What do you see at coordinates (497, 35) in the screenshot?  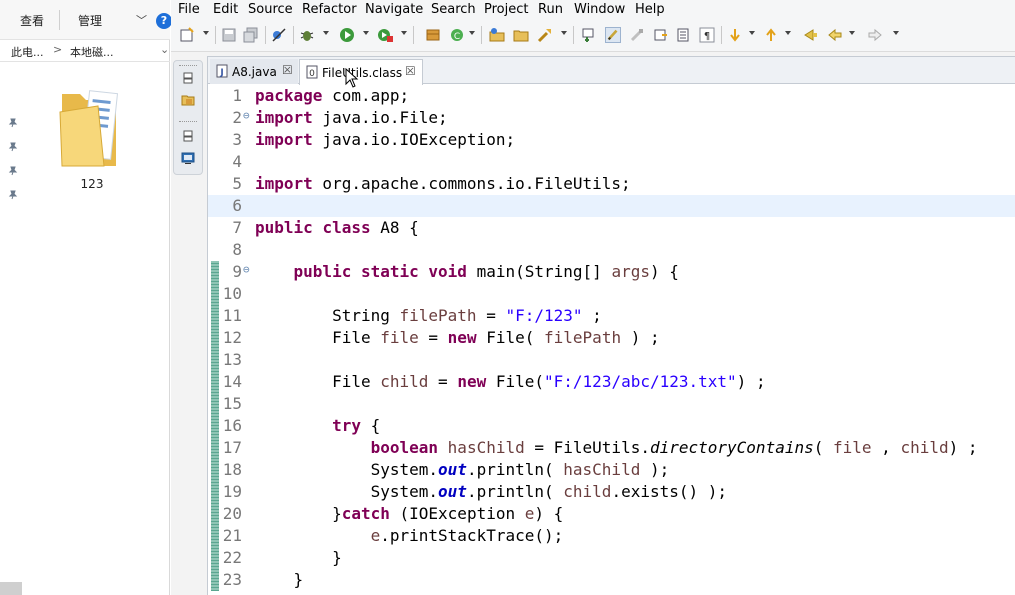 I see `open-type-icon` at bounding box center [497, 35].